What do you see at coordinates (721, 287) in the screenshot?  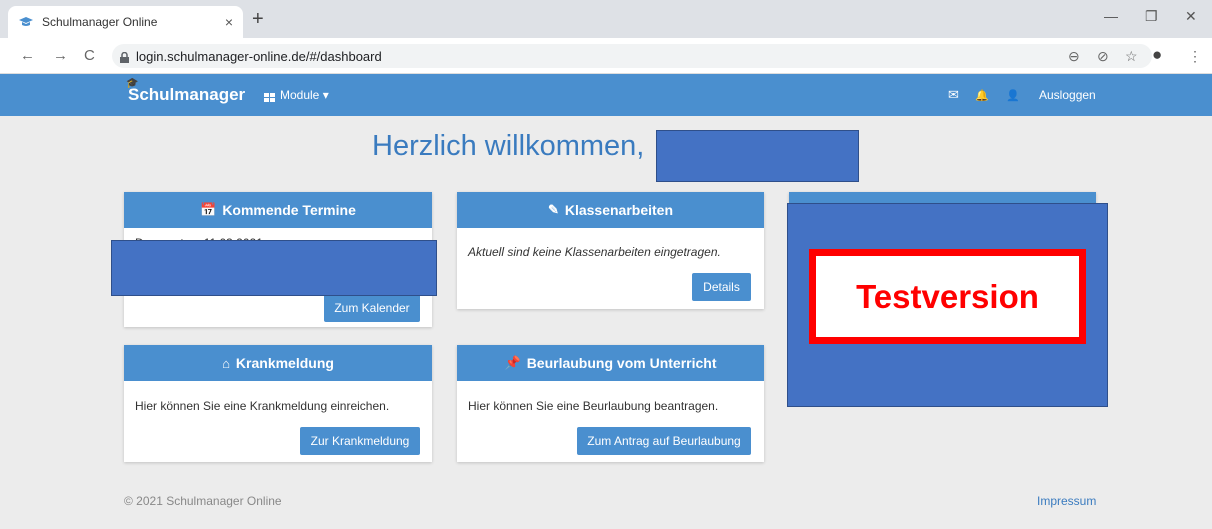 I see `details-button: Details` at bounding box center [721, 287].